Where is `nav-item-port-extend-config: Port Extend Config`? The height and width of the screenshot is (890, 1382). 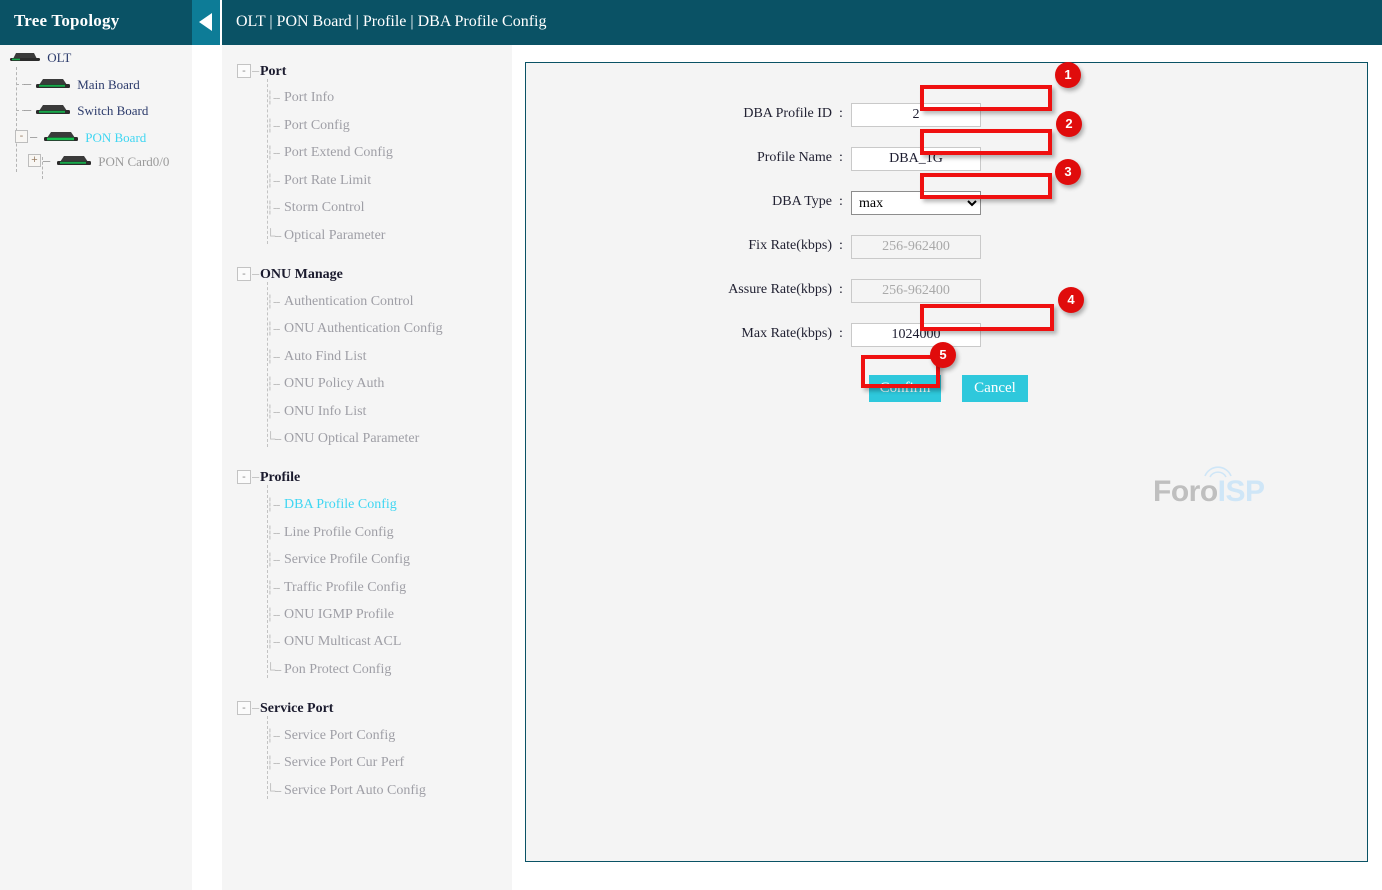 nav-item-port-extend-config: Port Extend Config is located at coordinates (338, 153).